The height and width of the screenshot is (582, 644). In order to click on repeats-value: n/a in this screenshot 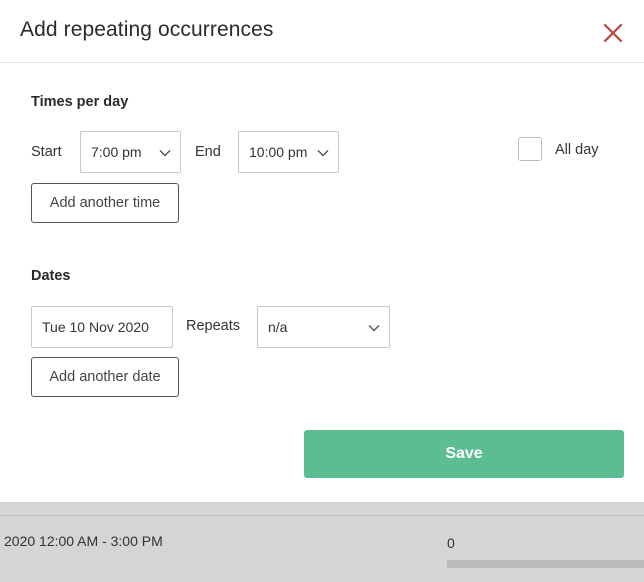, I will do `click(278, 327)`.